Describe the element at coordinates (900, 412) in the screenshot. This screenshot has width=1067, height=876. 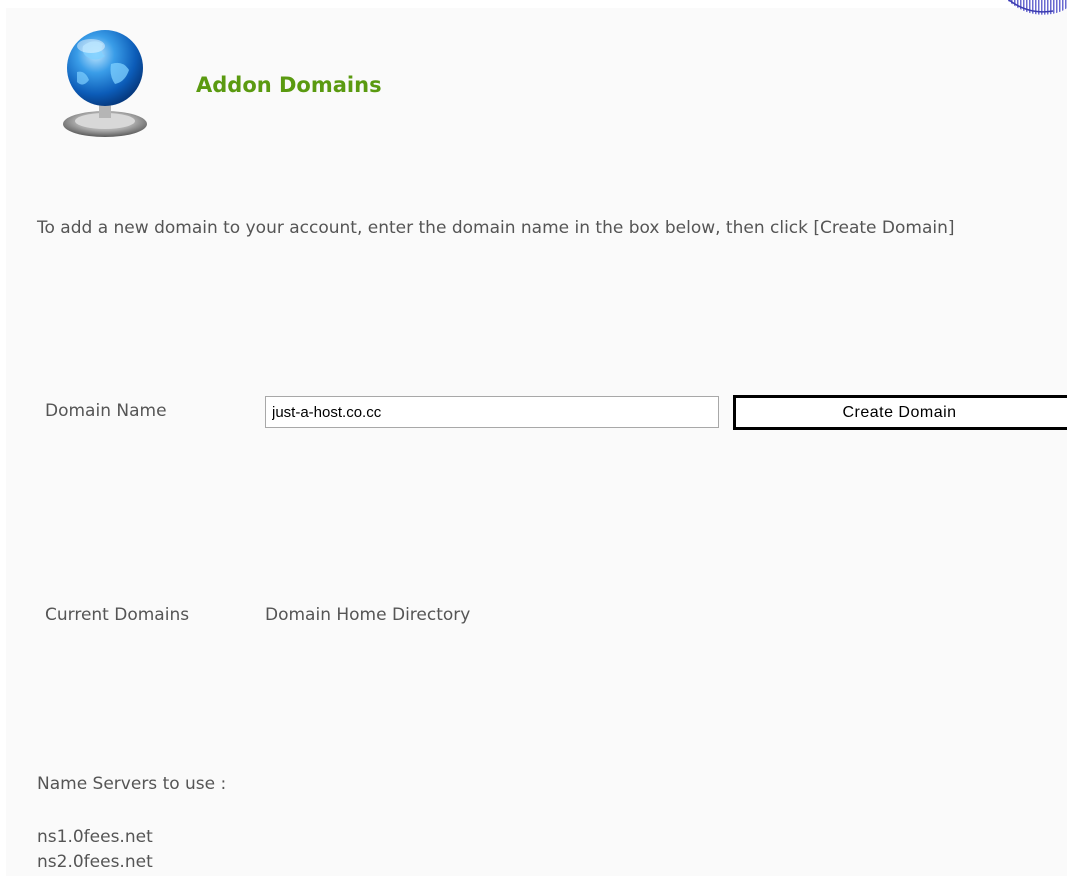
I see `create-domain-button: Create Domain` at that location.